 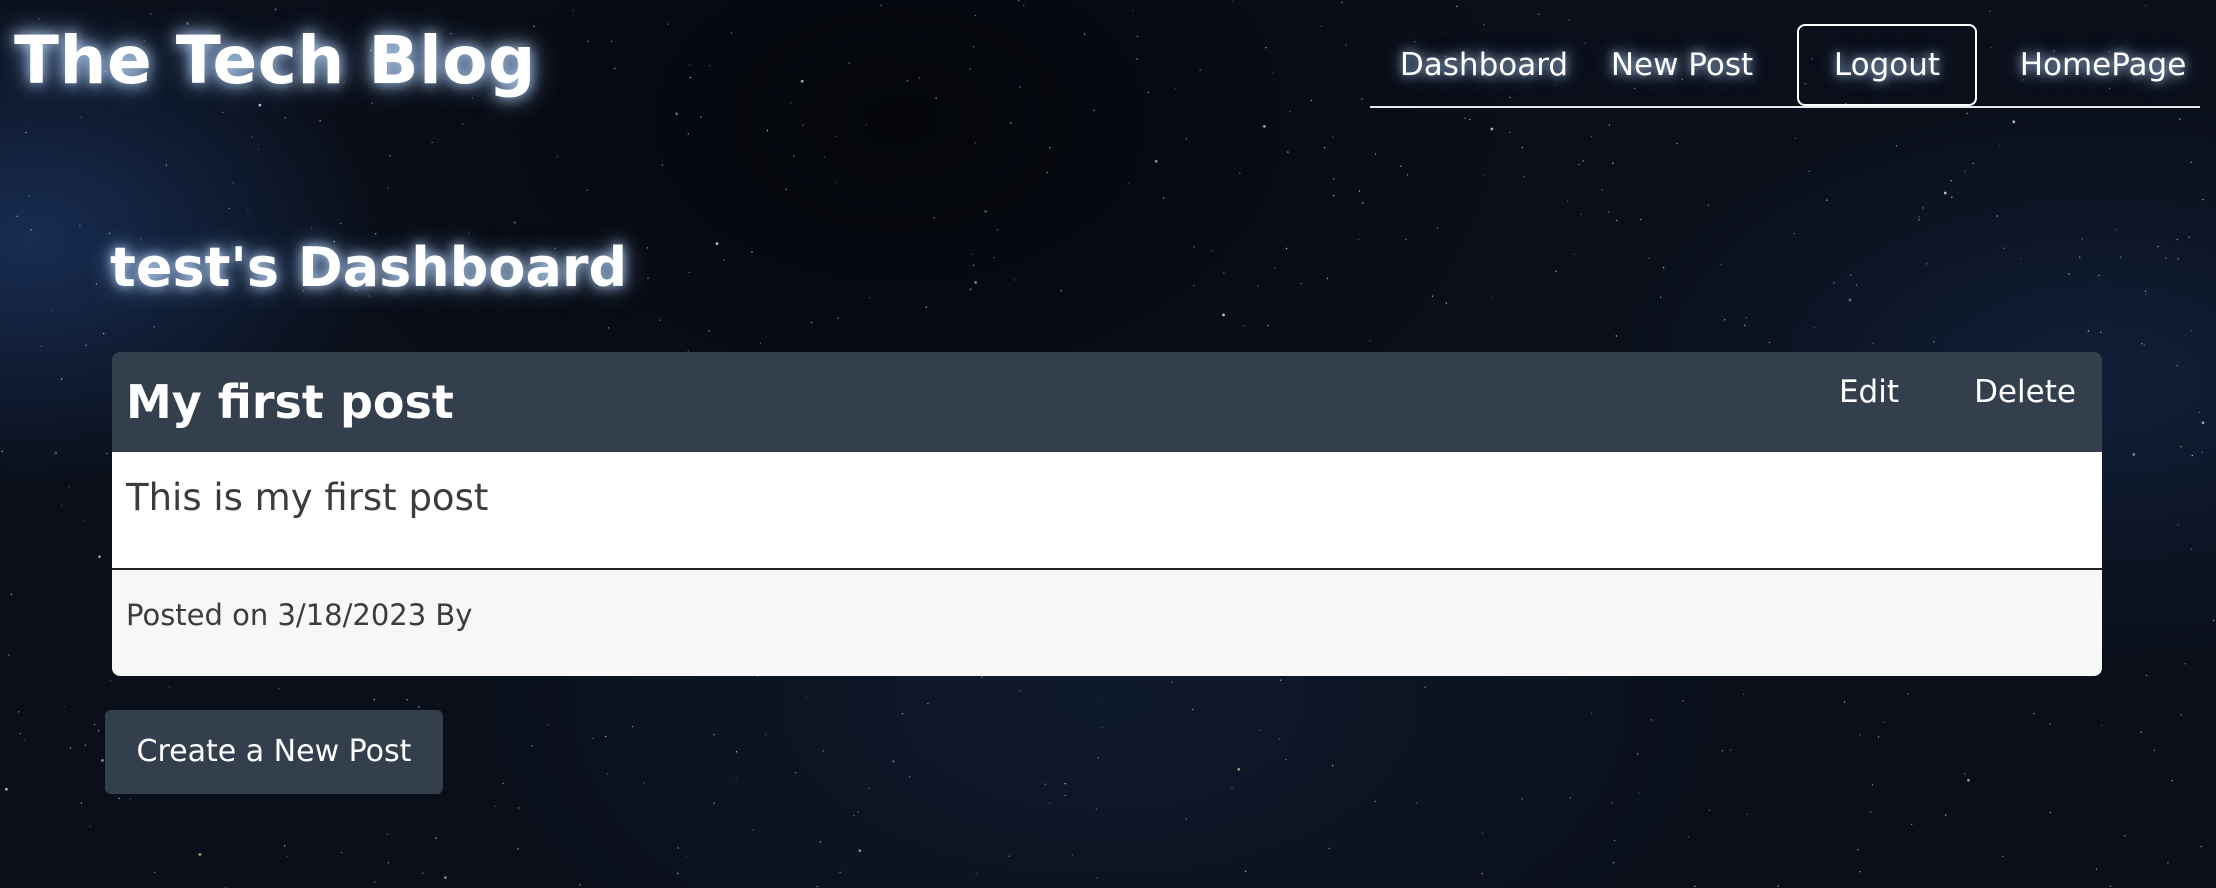 What do you see at coordinates (1887, 65) in the screenshot?
I see `nav-logout-button: Logout` at bounding box center [1887, 65].